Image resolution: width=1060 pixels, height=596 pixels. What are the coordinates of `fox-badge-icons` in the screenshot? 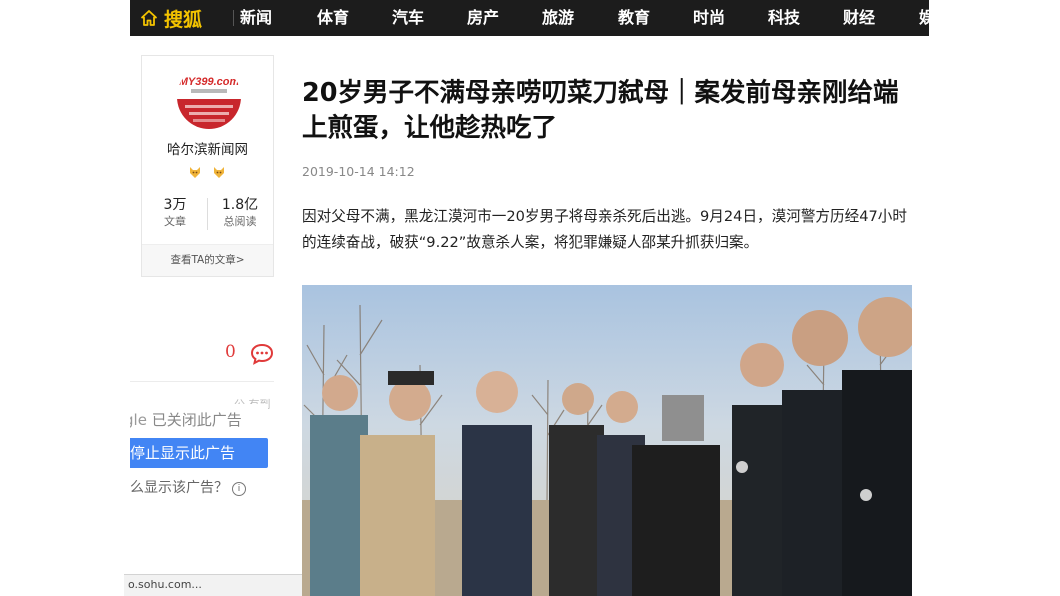 It's located at (206, 172).